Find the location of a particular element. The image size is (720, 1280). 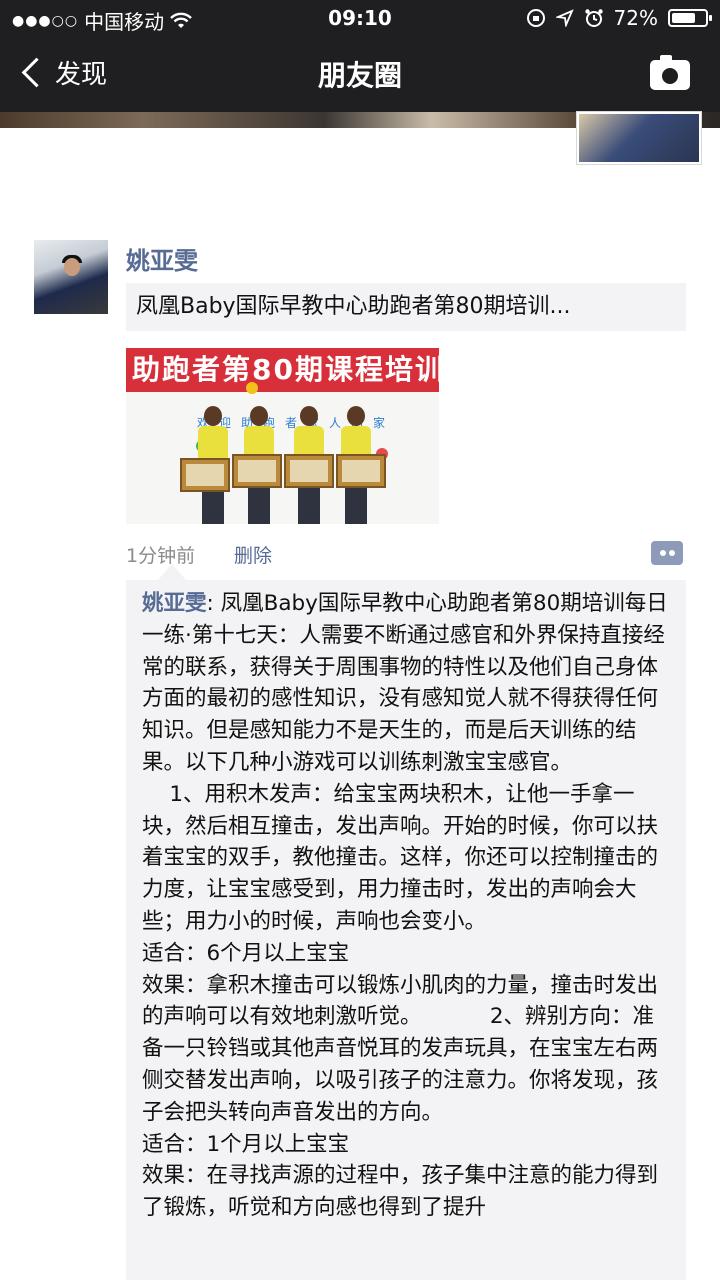

balloon is located at coordinates (252, 388).